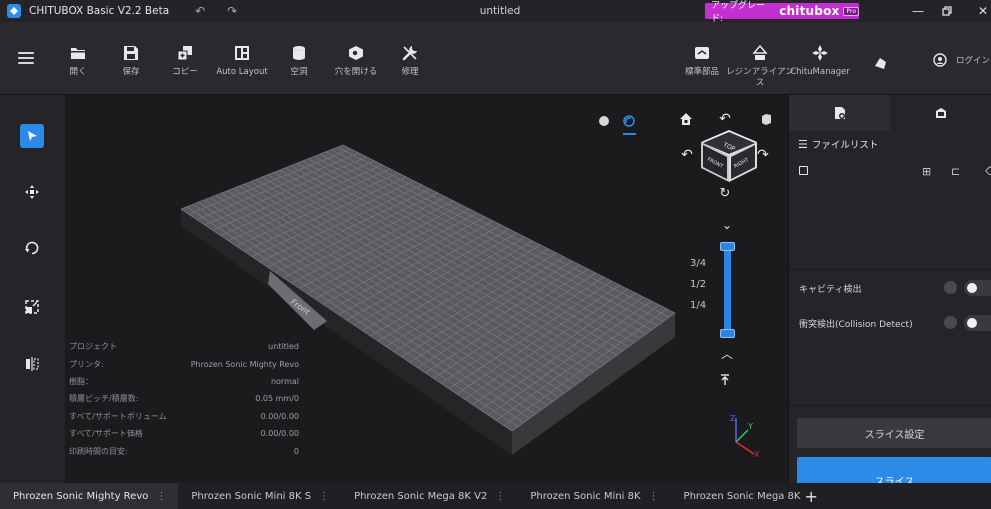 This screenshot has height=509, width=991. What do you see at coordinates (809, 11) in the screenshot?
I see `upgrade-brand: chitubox` at bounding box center [809, 11].